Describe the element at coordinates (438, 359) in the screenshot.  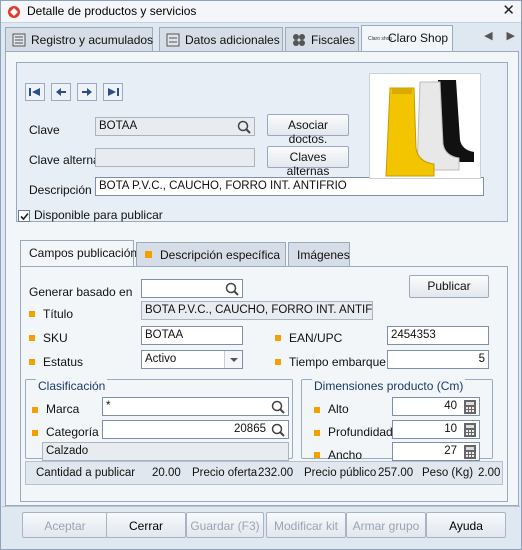
I see `tiempo-field: 5` at that location.